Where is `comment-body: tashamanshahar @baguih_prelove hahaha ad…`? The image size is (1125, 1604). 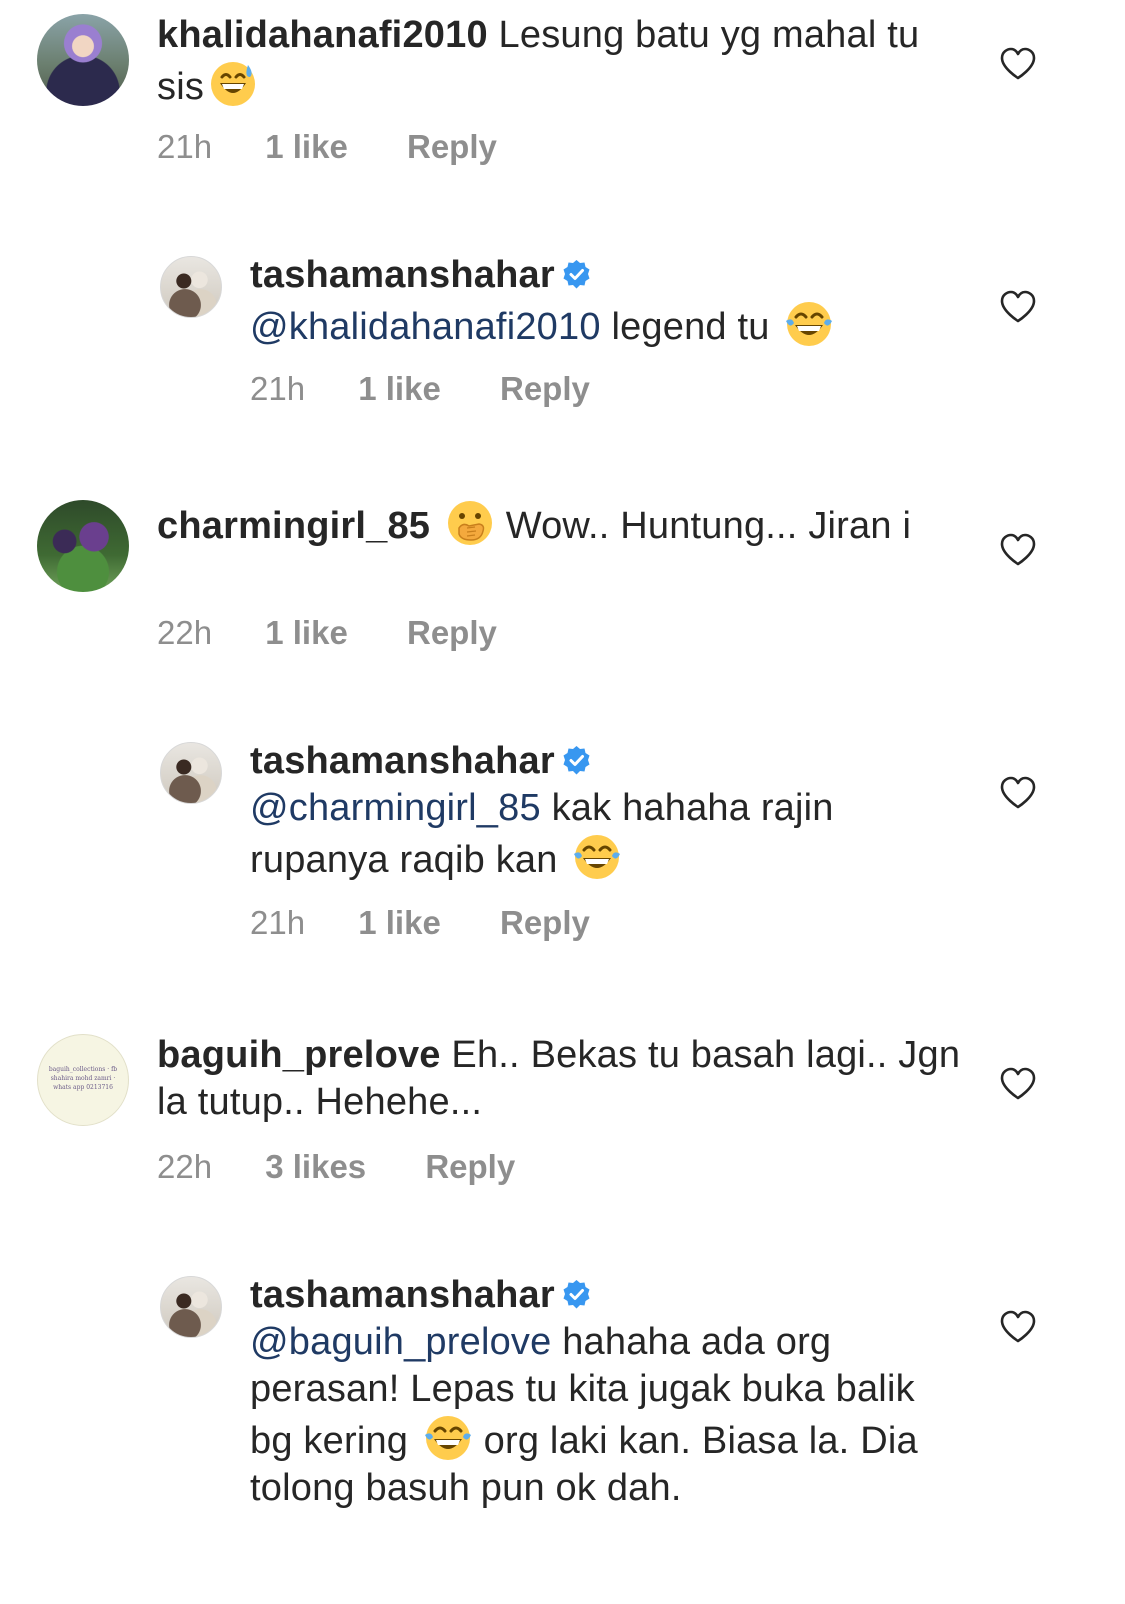 comment-body: tashamanshahar @baguih_prelove hahaha ad… is located at coordinates (595, 1392).